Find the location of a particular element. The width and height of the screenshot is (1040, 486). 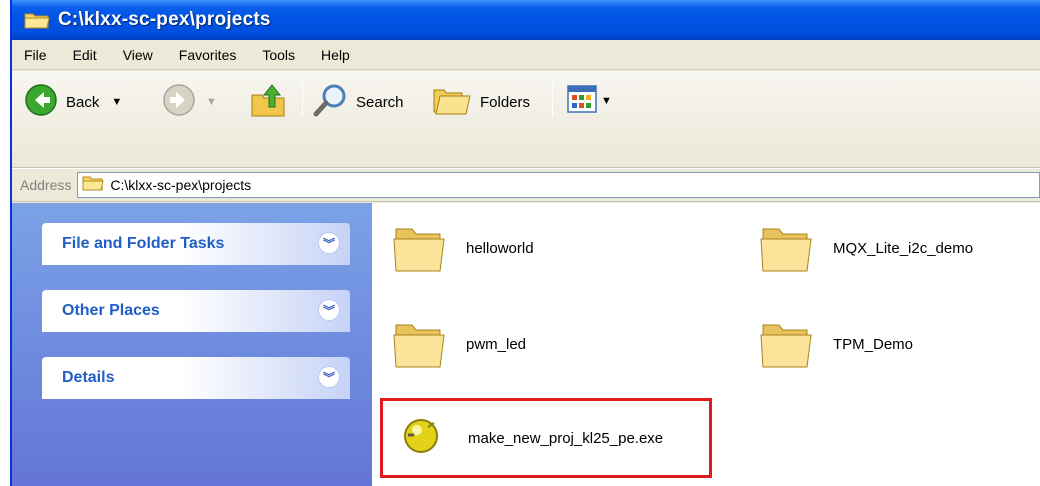

back-dropdown-icon: ▼ is located at coordinates (116, 102).